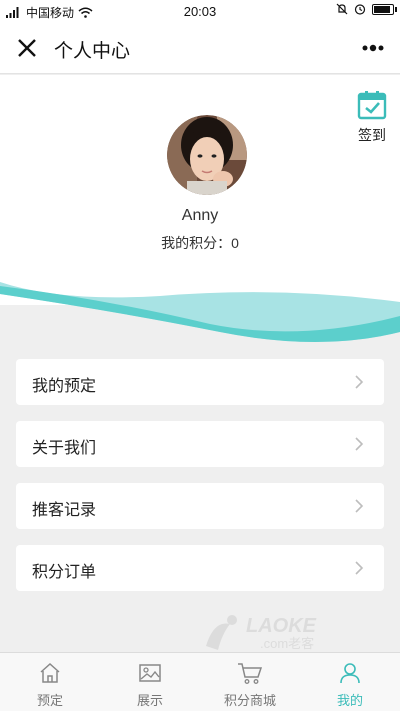  Describe the element at coordinates (384, 9) in the screenshot. I see `battery-icon` at that location.